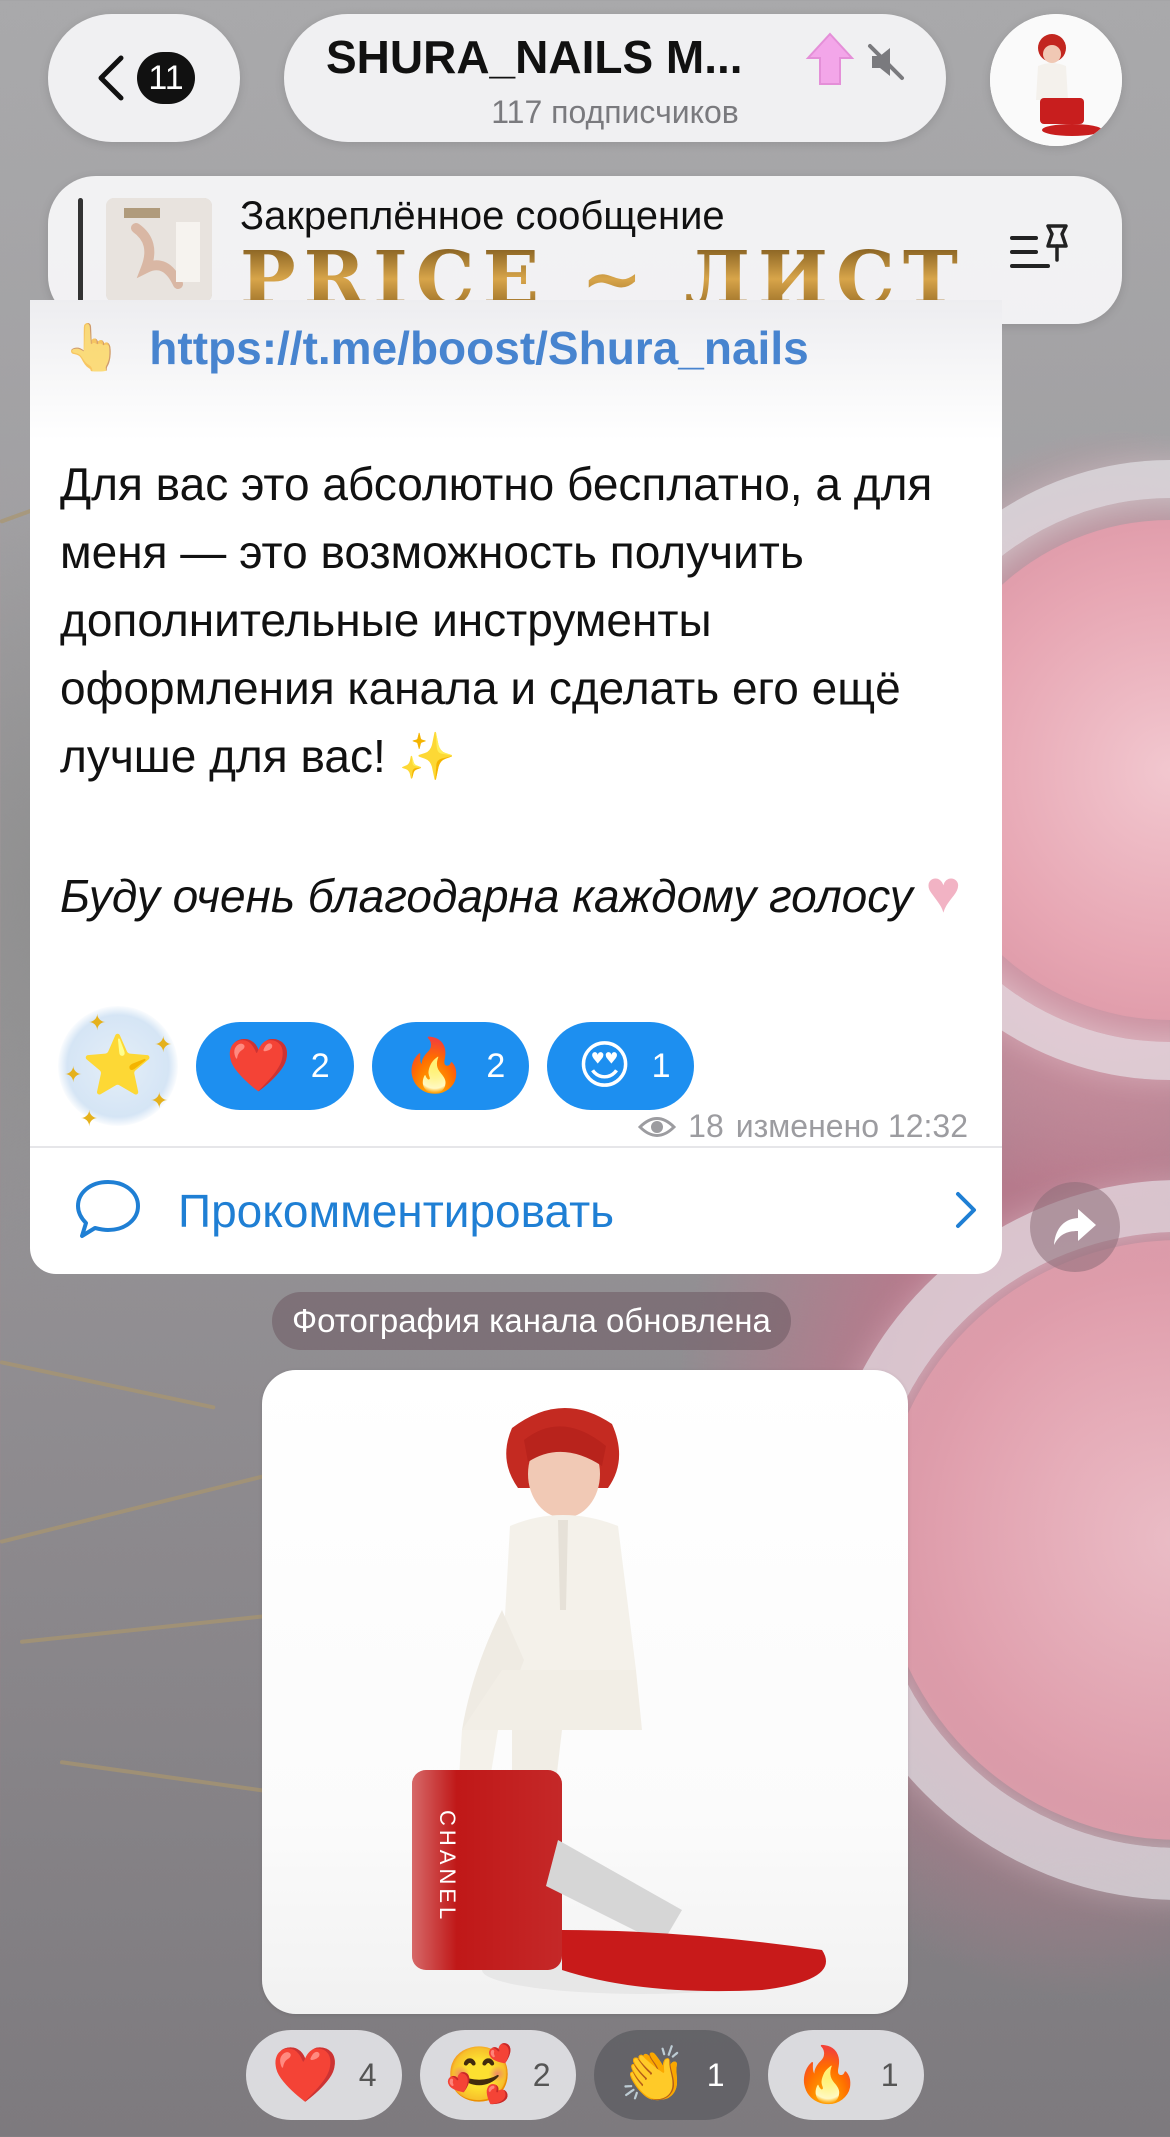  Describe the element at coordinates (604, 1066) in the screenshot. I see `heart-eyes-icon: 😍` at that location.